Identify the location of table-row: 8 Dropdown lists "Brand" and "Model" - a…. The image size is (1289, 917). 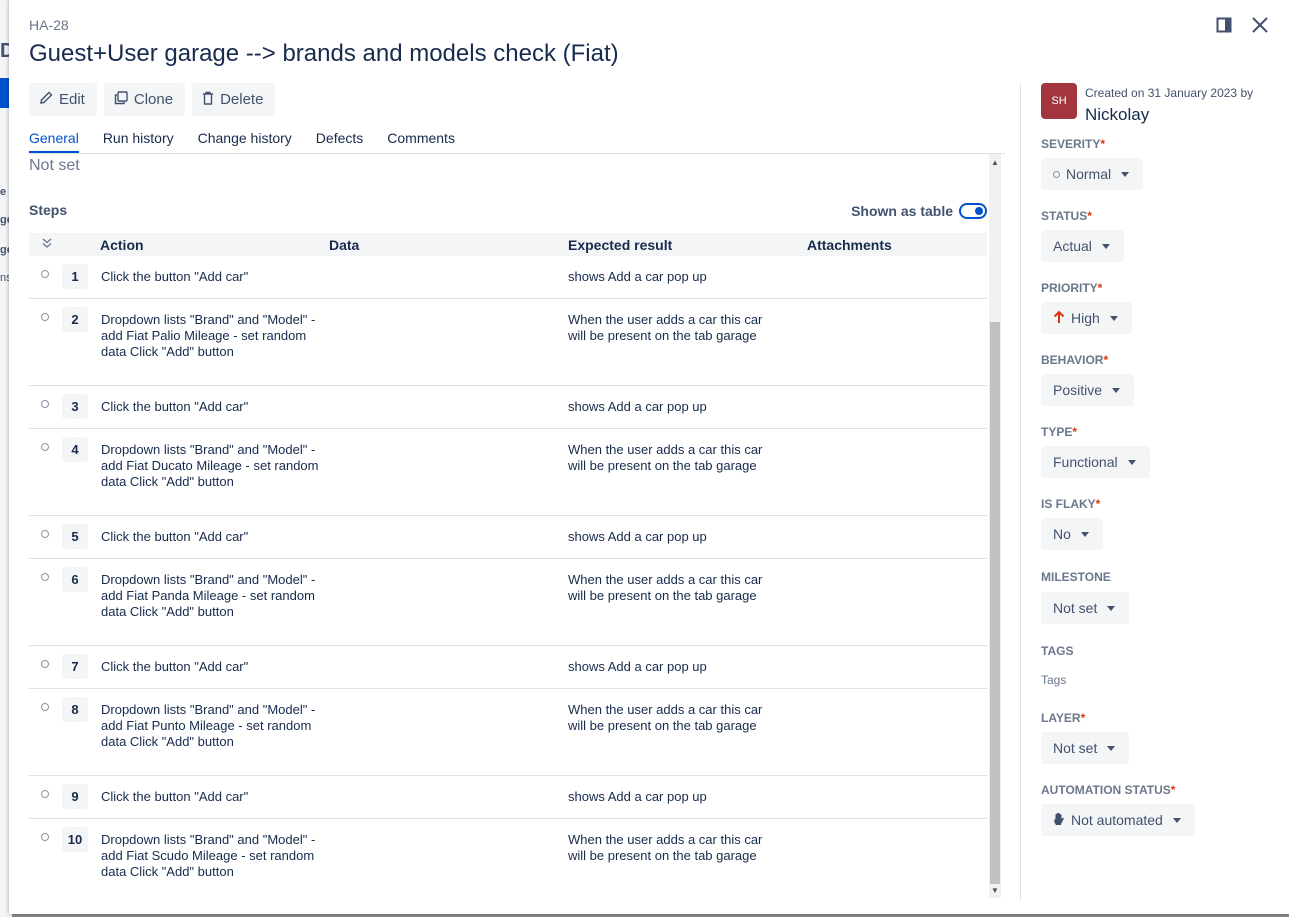
(508, 732).